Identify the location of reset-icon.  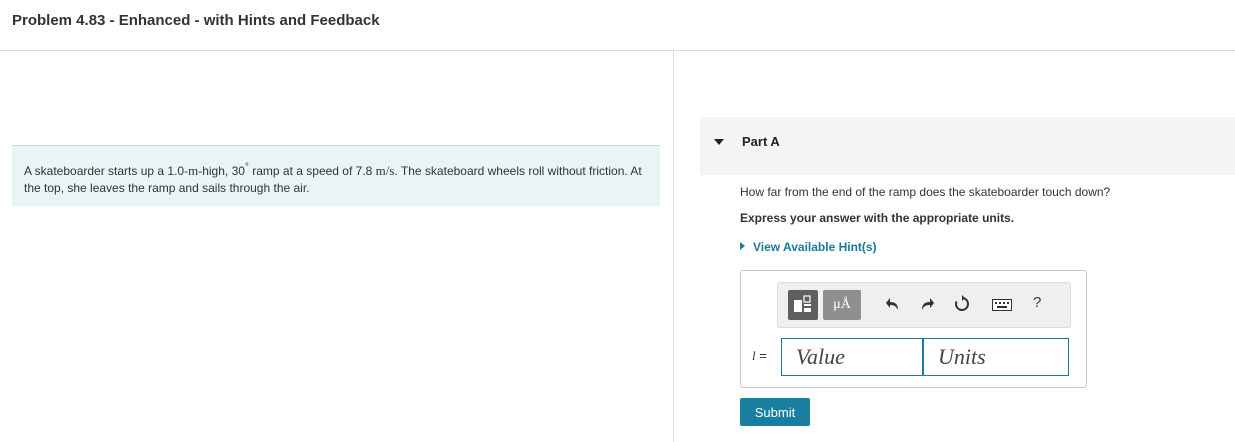
(962, 304).